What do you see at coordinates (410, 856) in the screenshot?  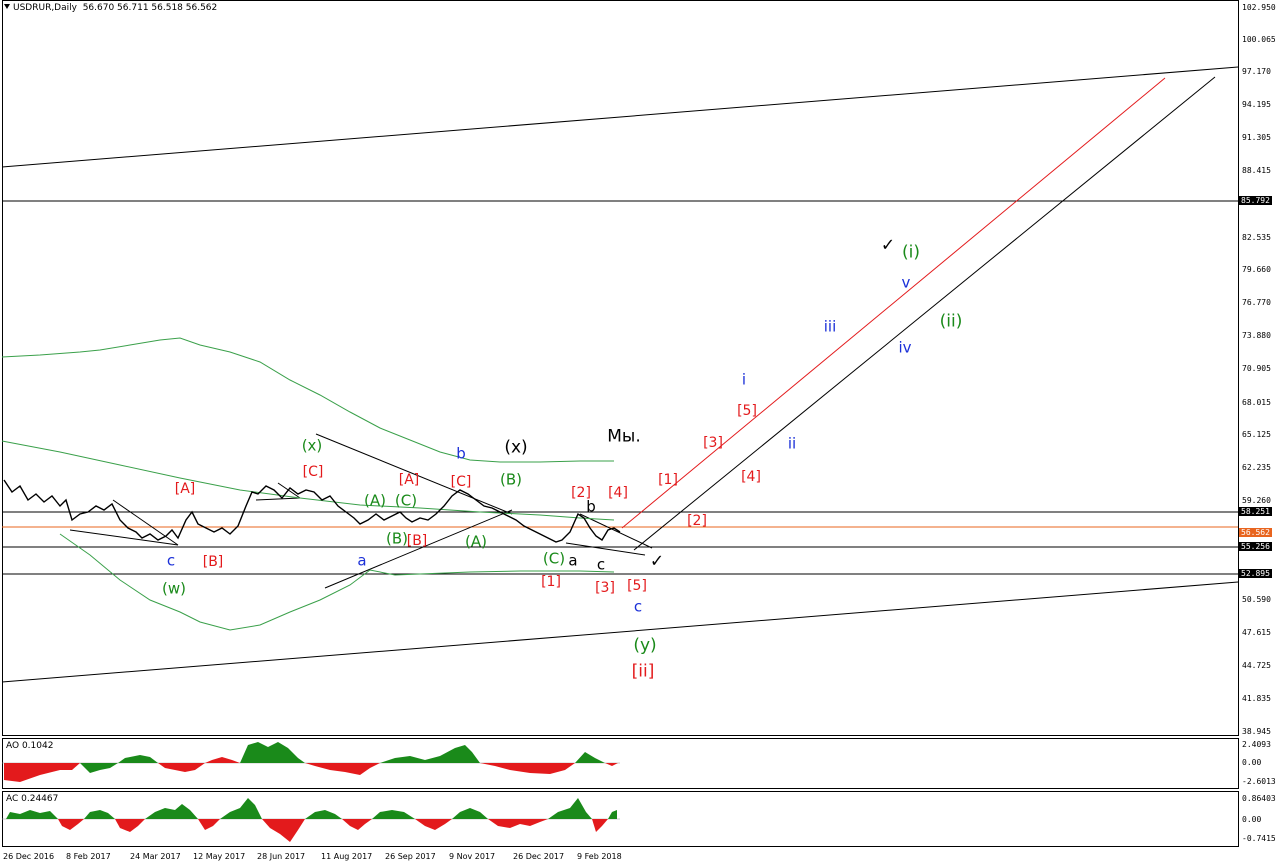 I see `time-axis-label: 26 Sep 2017` at bounding box center [410, 856].